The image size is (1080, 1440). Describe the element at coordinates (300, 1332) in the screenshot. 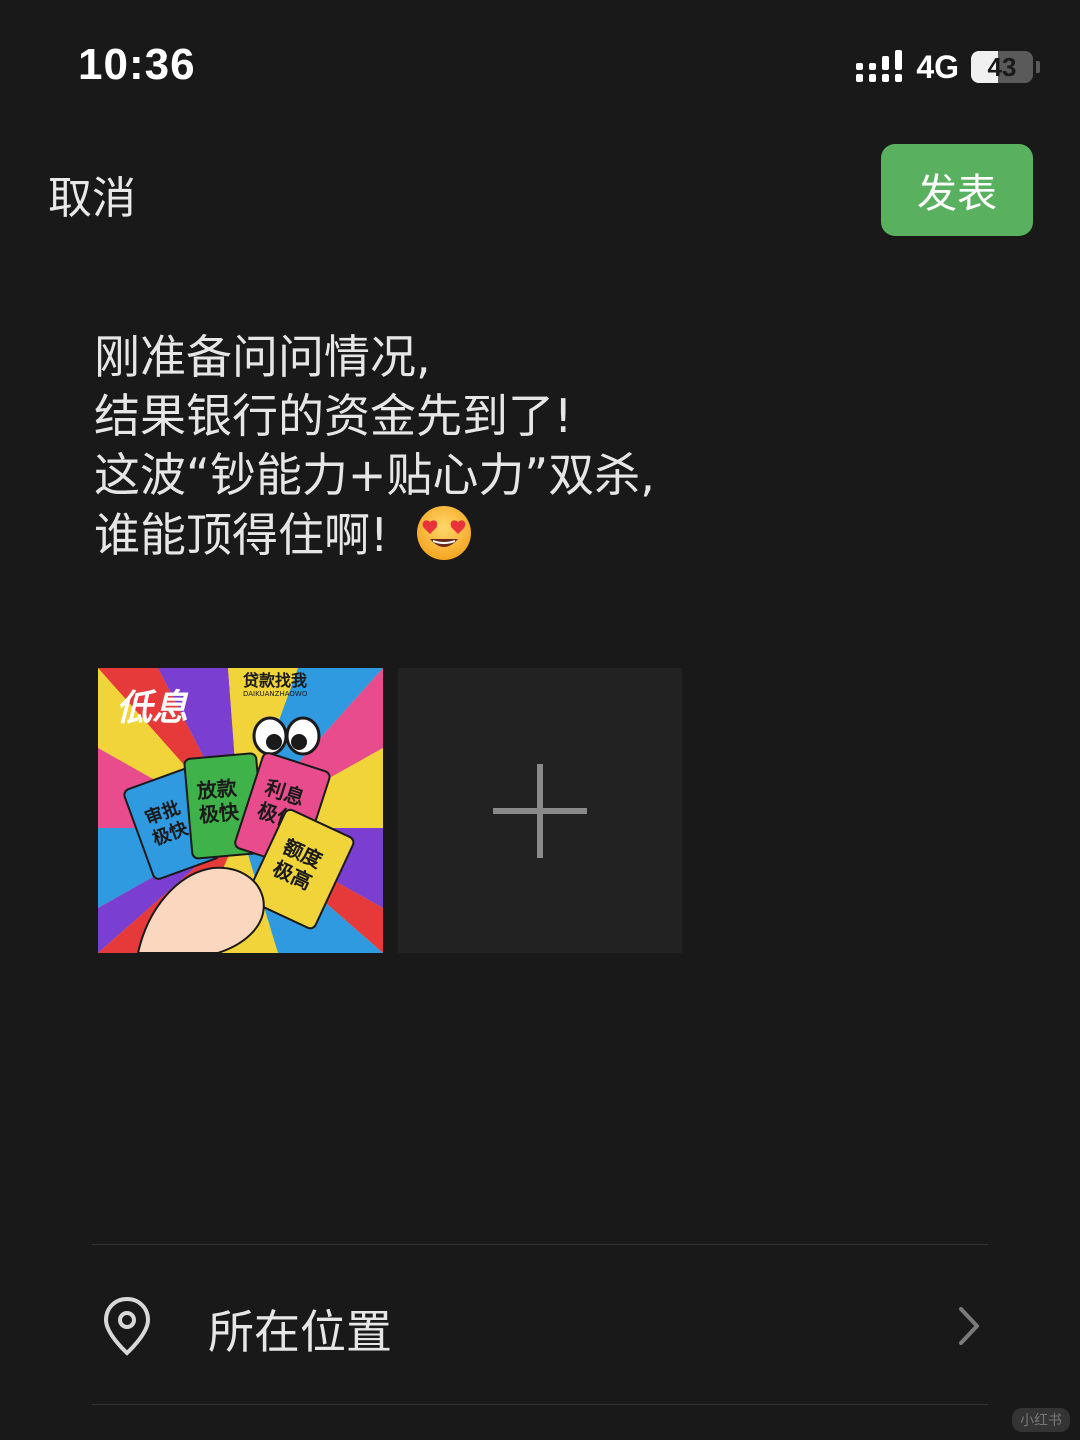

I see `location-label: 所在位置` at that location.